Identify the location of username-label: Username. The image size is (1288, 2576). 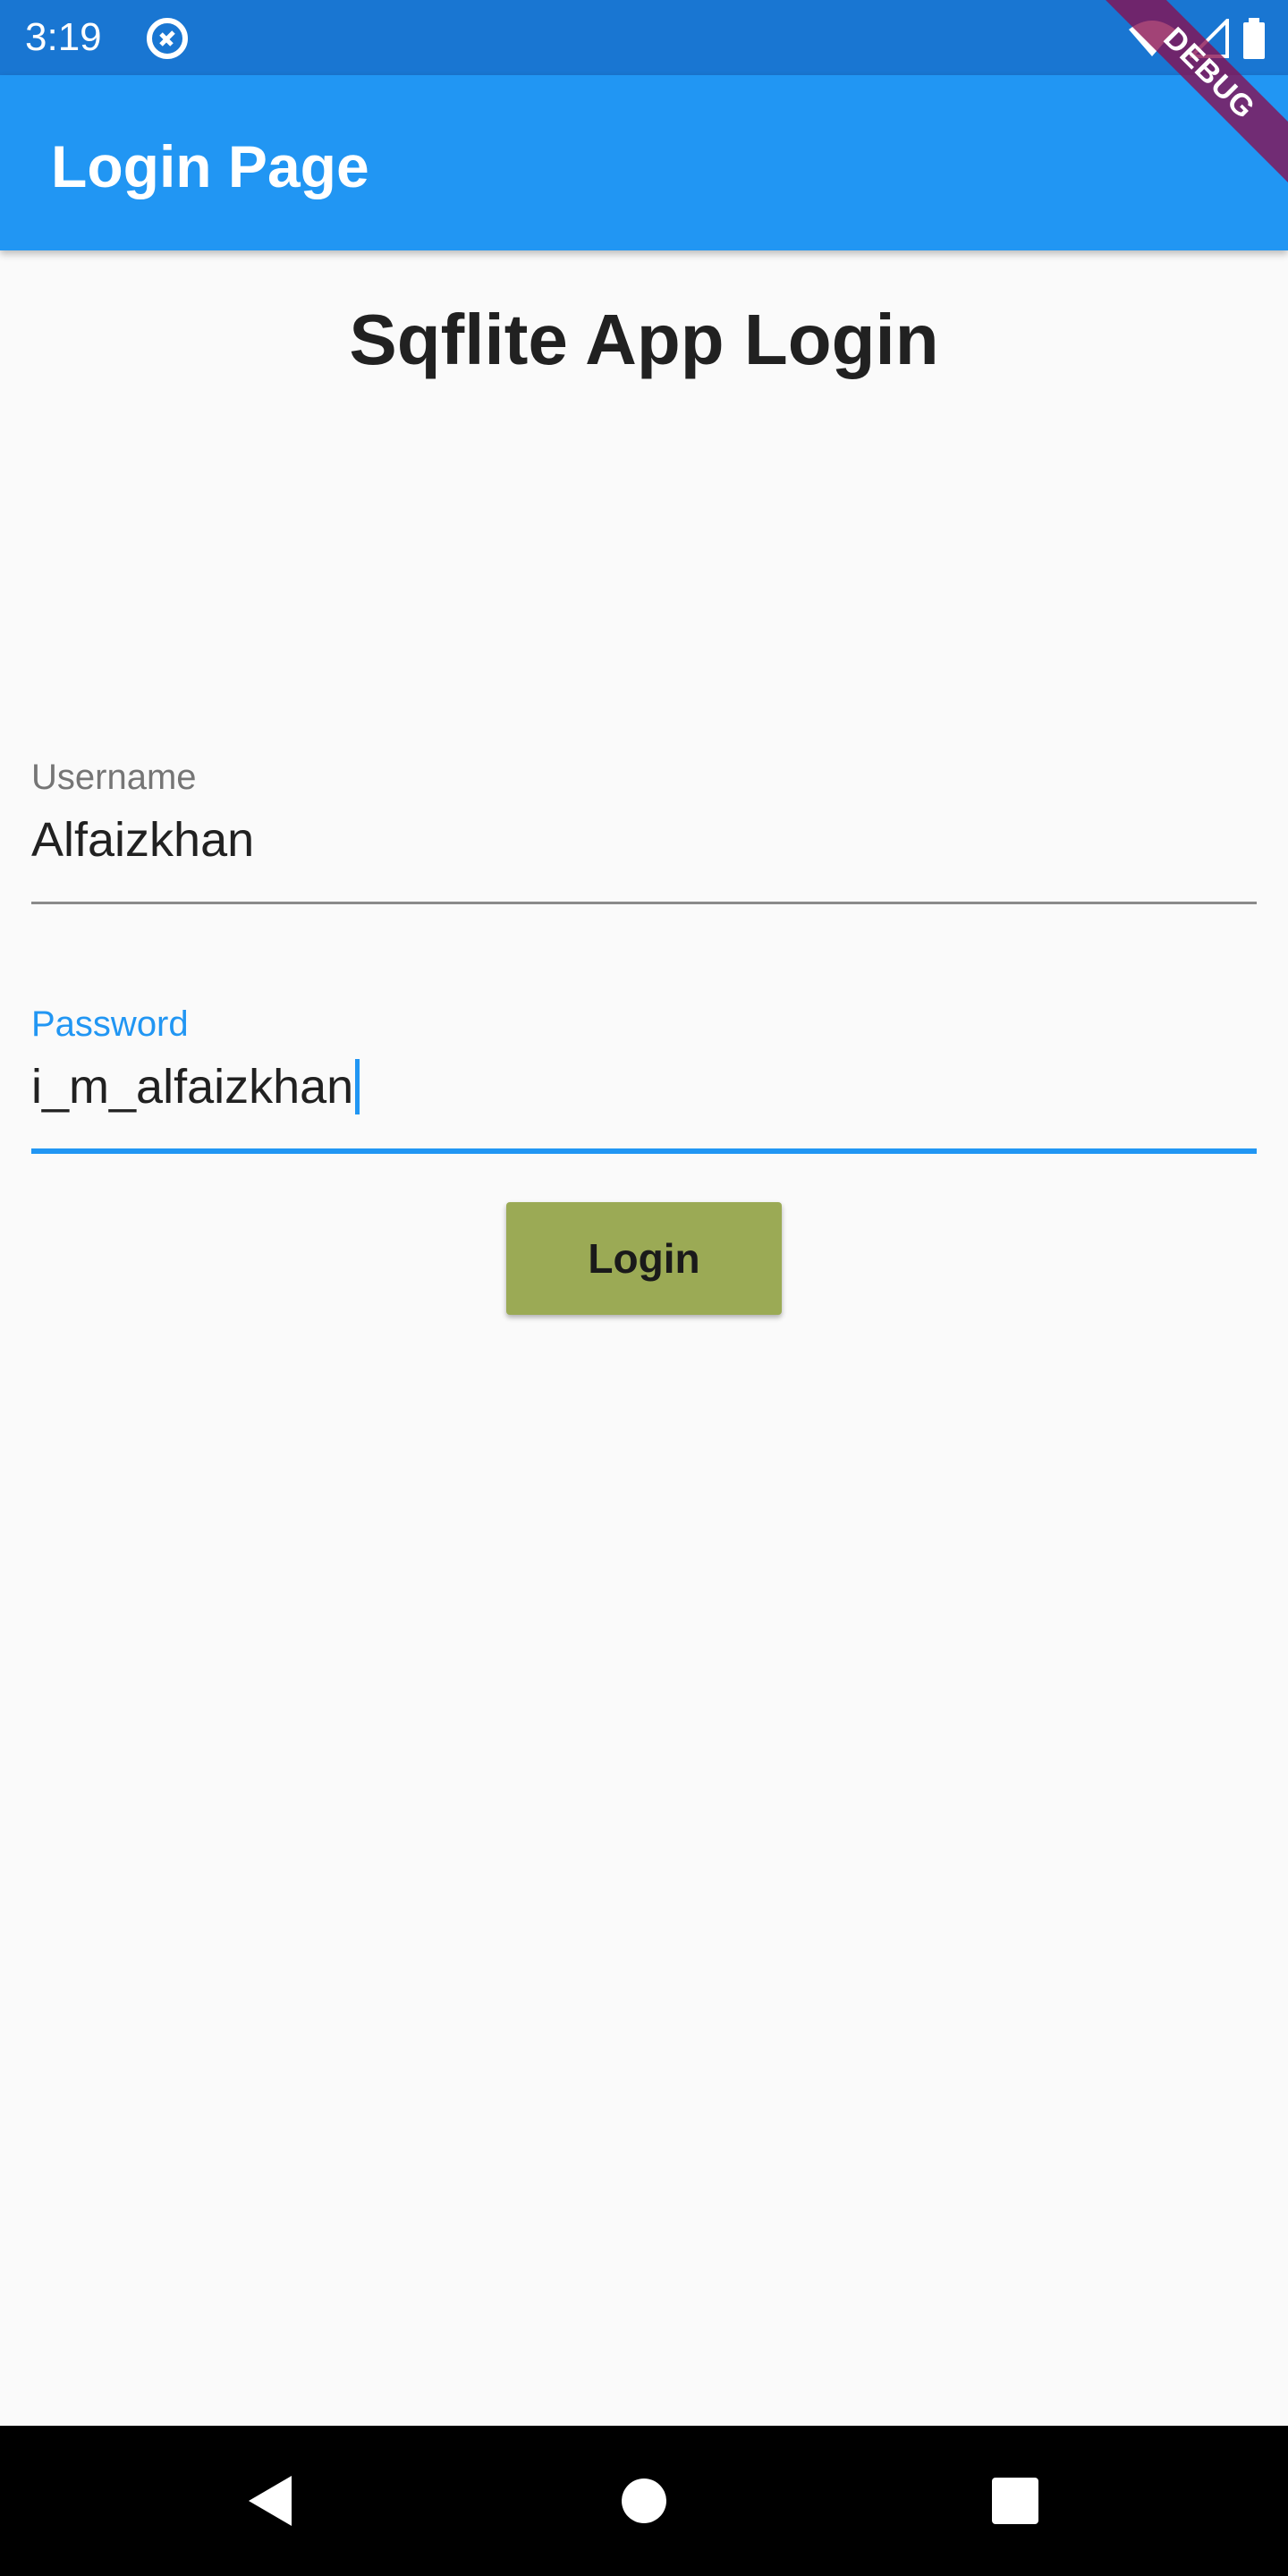
(114, 777).